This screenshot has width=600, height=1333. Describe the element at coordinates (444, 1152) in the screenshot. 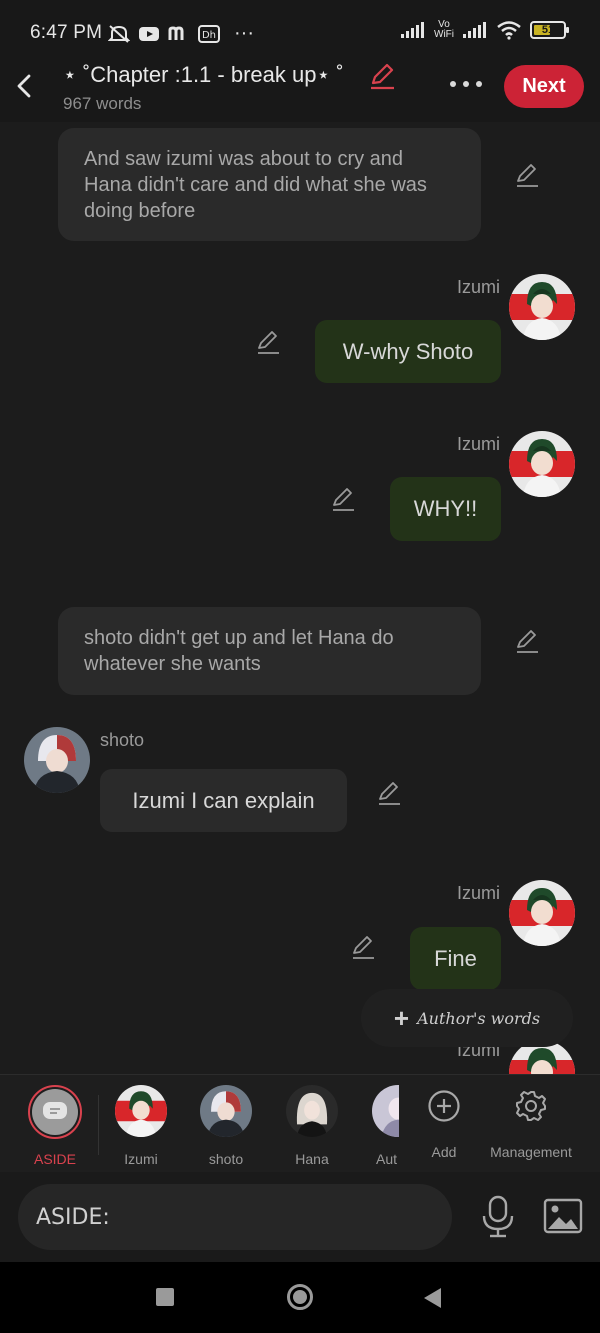

I see `add-label: Add` at that location.